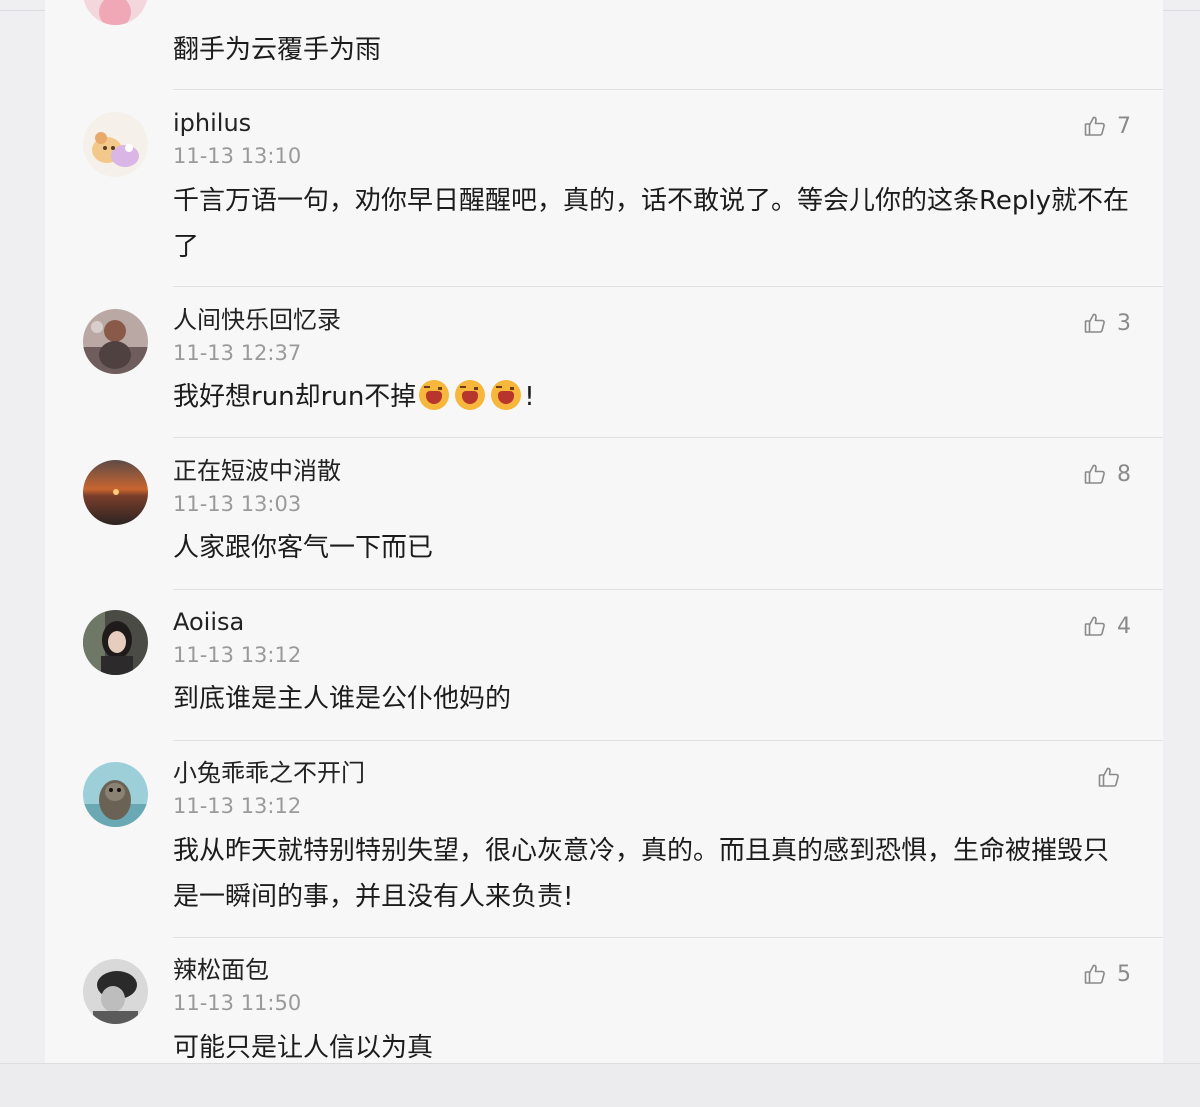 The width and height of the screenshot is (1200, 1107). What do you see at coordinates (257, 320) in the screenshot?
I see `comment-username: 人间快乐回忆录` at bounding box center [257, 320].